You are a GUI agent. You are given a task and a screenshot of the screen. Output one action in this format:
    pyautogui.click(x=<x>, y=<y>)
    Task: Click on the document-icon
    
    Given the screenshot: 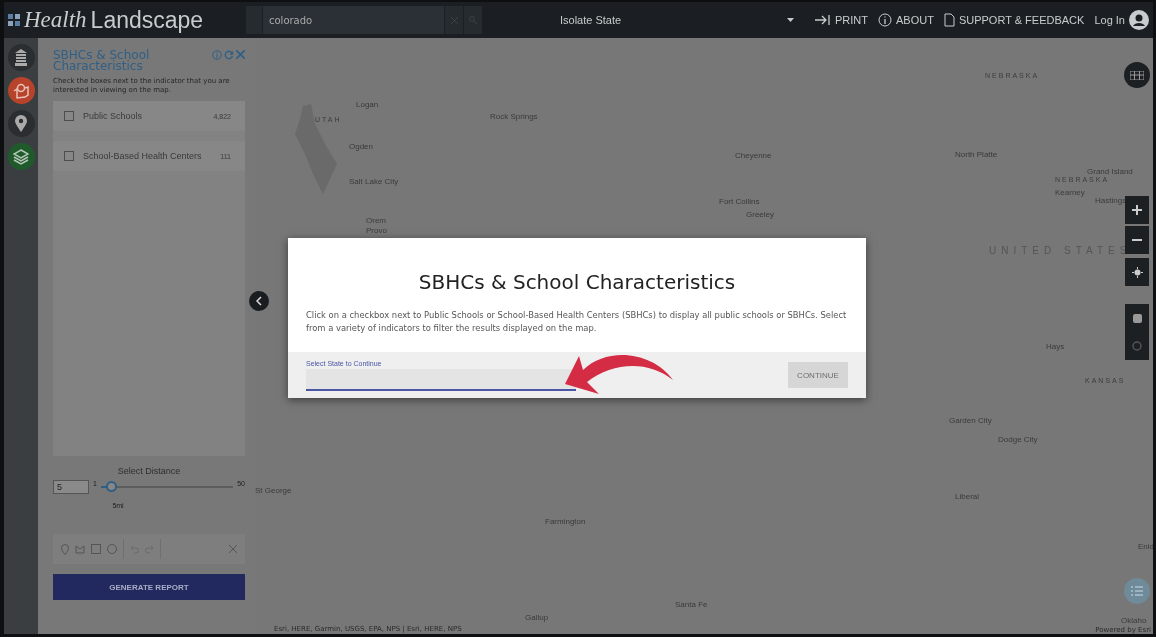 What is the action you would take?
    pyautogui.click(x=949, y=20)
    